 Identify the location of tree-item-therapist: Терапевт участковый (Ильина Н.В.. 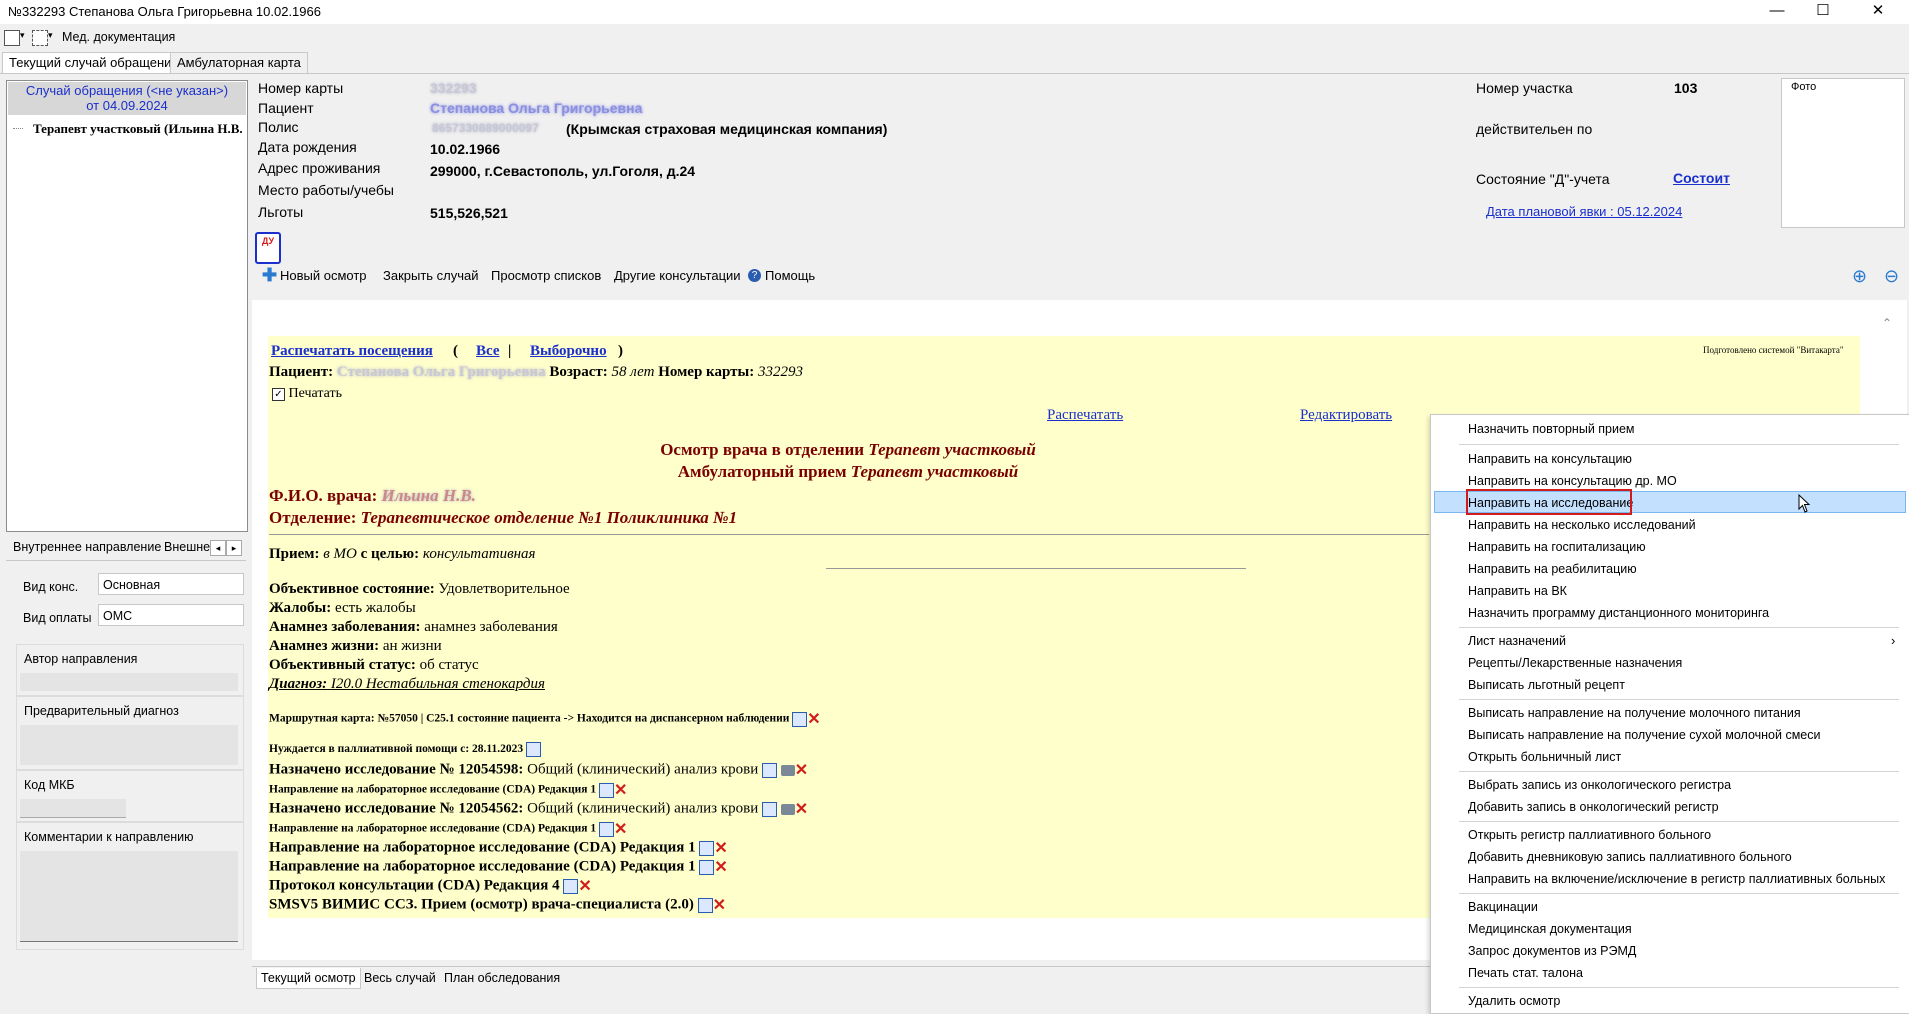
(138, 129).